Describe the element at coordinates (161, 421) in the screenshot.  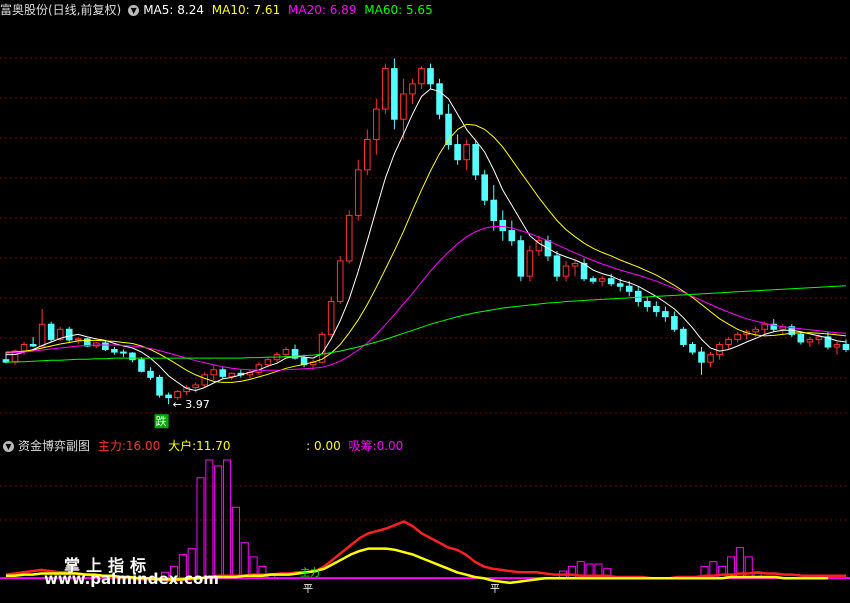
I see `fall-tag: 跌` at that location.